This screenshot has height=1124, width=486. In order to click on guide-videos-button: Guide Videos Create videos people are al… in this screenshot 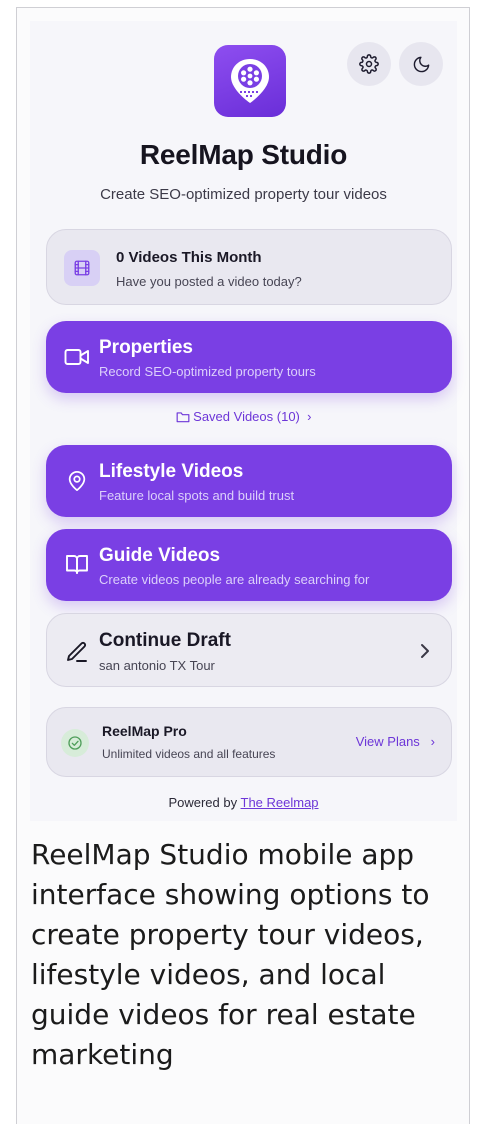, I will do `click(249, 565)`.